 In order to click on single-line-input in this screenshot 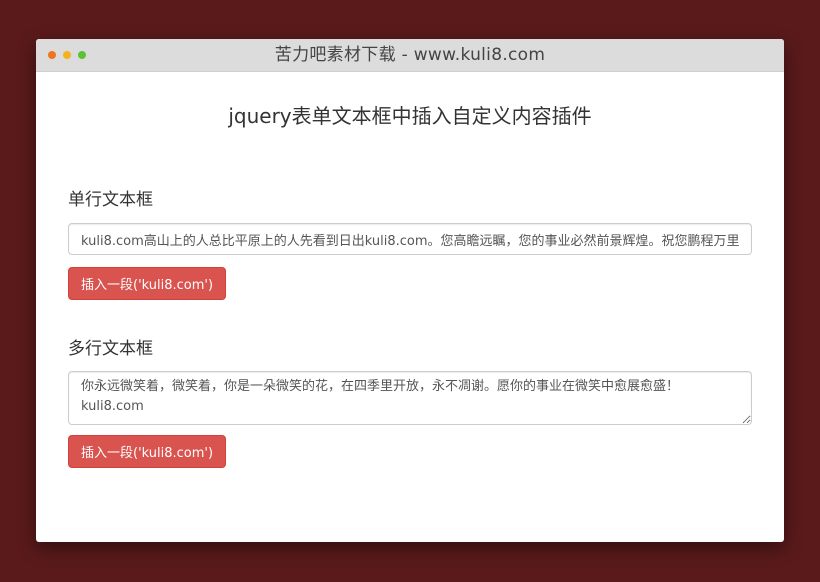, I will do `click(410, 239)`.